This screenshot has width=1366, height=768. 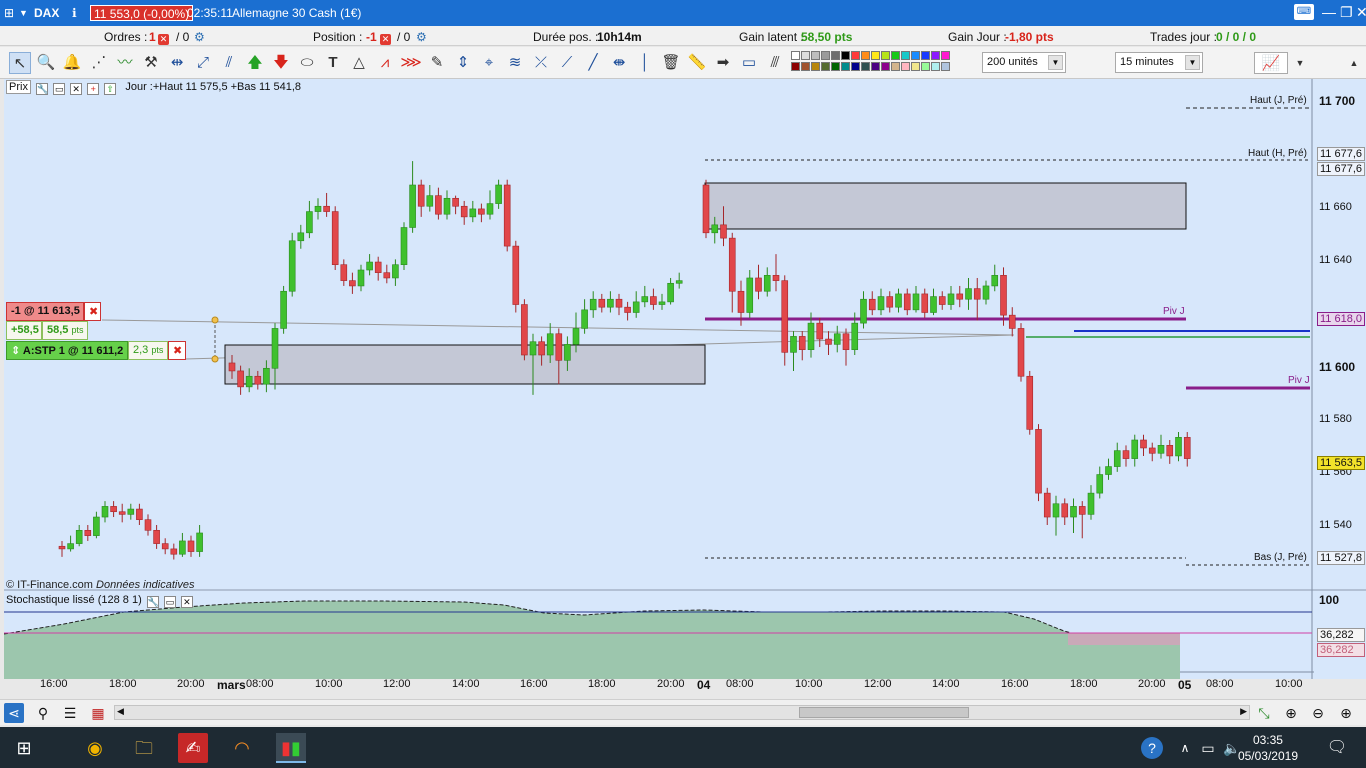 I want to click on restore-button: ❐, so click(x=1346, y=12).